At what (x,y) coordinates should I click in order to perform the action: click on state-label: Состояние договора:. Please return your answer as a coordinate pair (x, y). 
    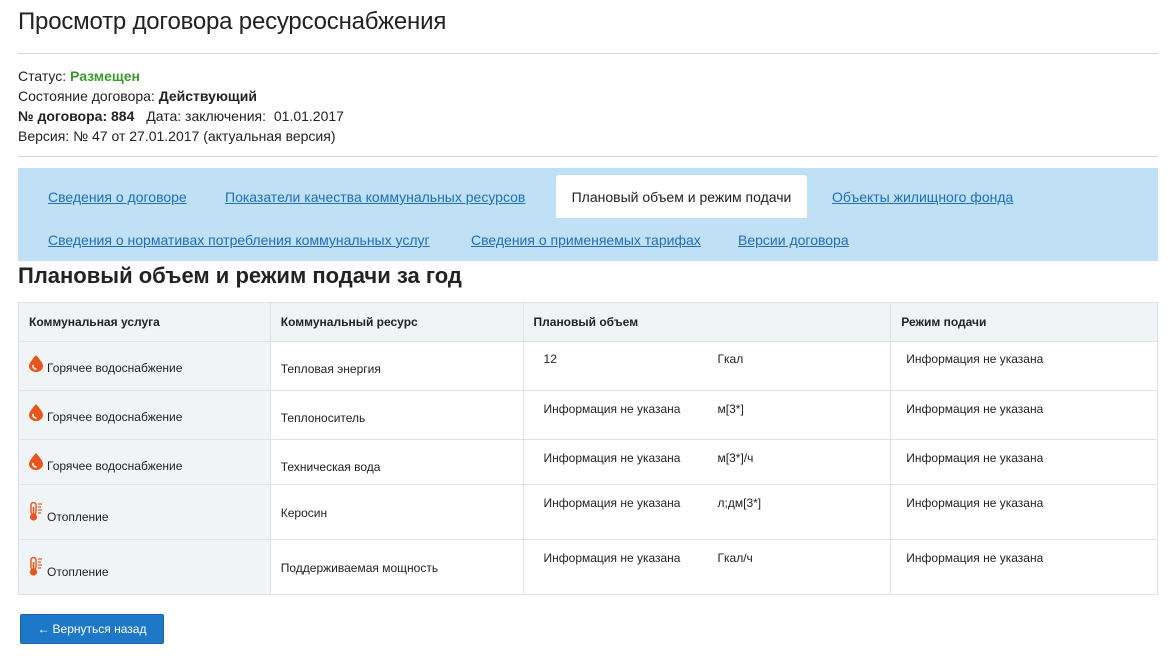
    Looking at the image, I should click on (86, 96).